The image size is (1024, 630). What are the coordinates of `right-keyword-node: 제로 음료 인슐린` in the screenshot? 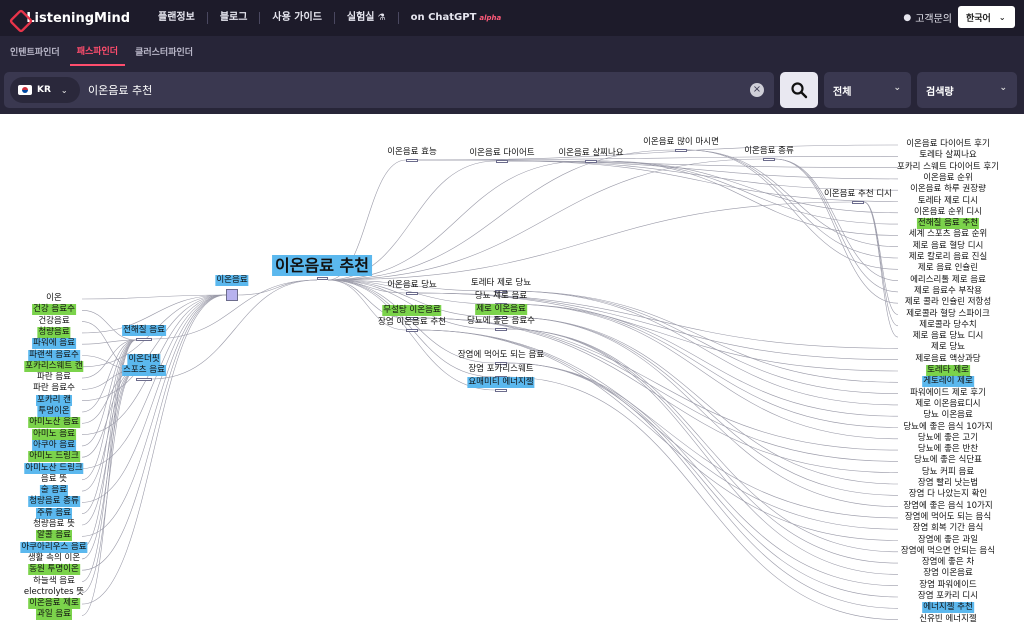 It's located at (948, 268).